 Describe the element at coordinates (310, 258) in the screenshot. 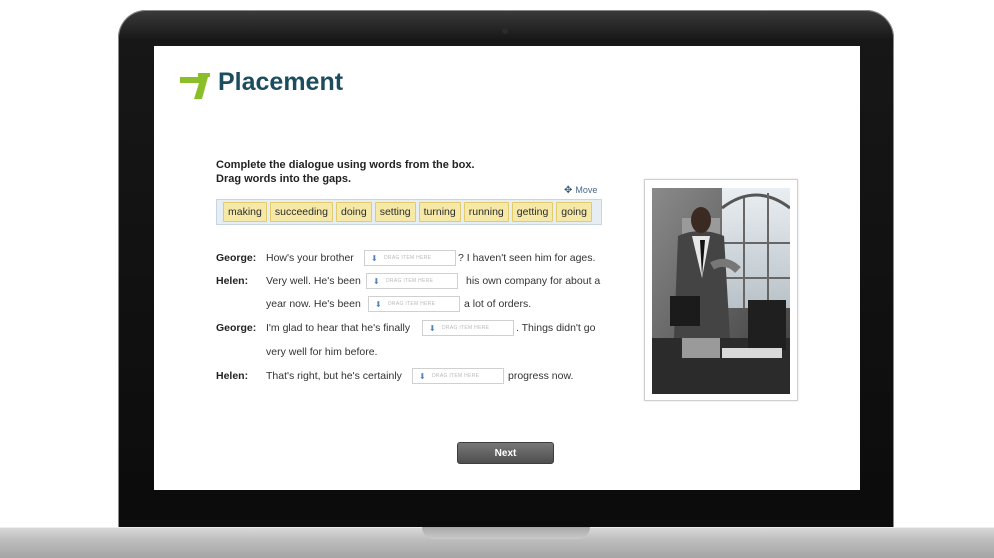

I see `dialogue-text: How's your brother` at that location.